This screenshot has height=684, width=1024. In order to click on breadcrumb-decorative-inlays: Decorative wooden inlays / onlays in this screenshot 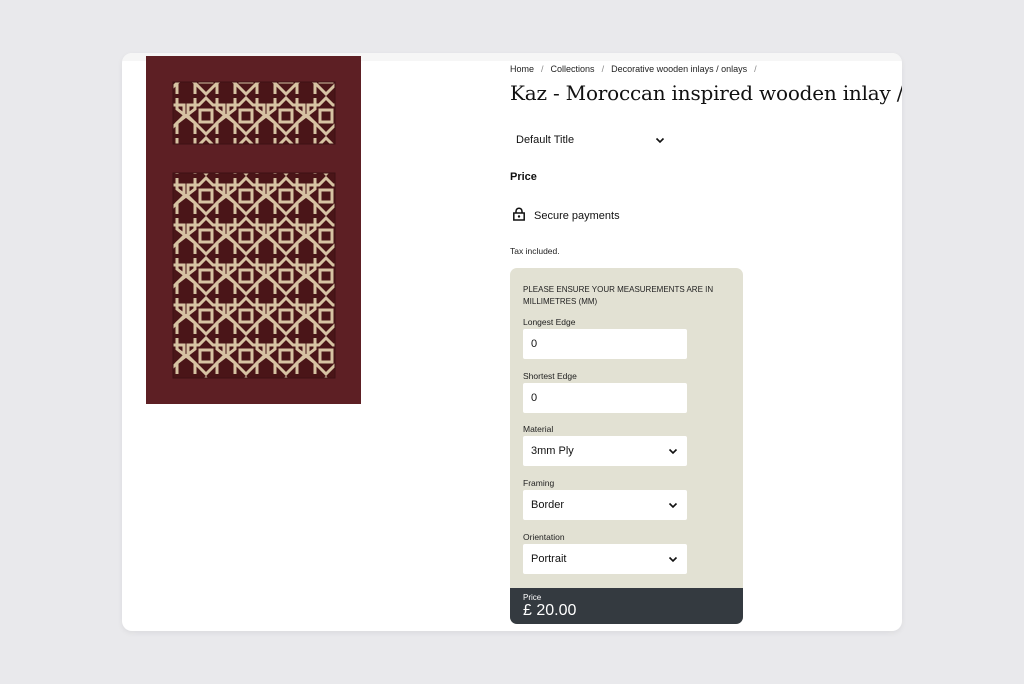, I will do `click(679, 69)`.